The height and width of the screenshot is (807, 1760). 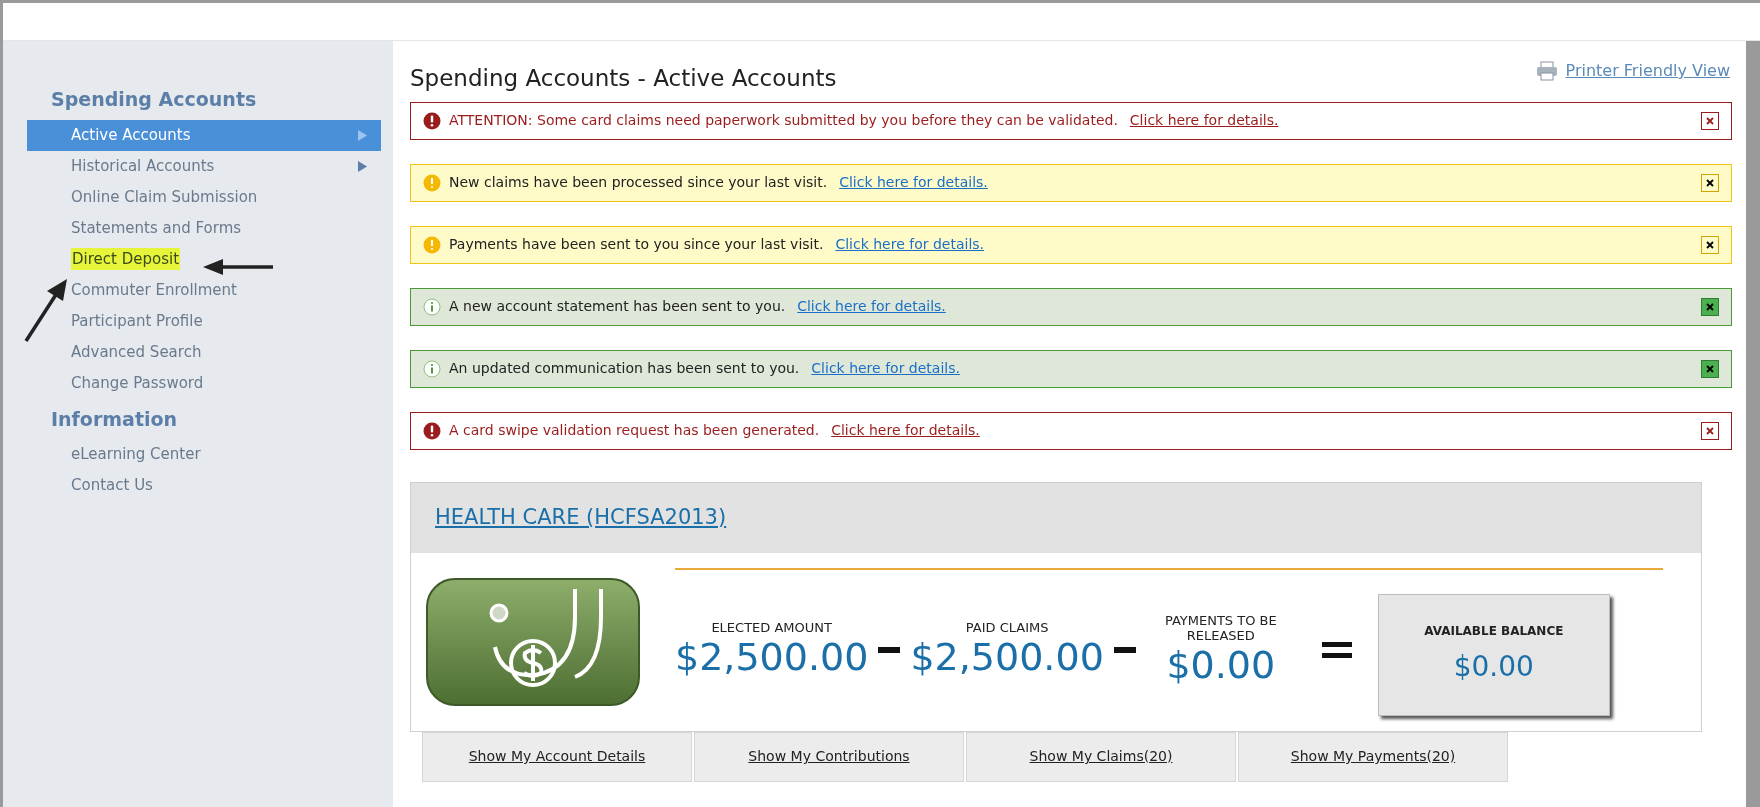 What do you see at coordinates (829, 756) in the screenshot?
I see `account-tab: Show My Contributions` at bounding box center [829, 756].